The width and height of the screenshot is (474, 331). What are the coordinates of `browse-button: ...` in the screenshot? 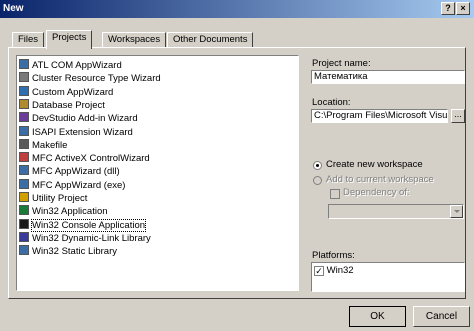 It's located at (458, 116).